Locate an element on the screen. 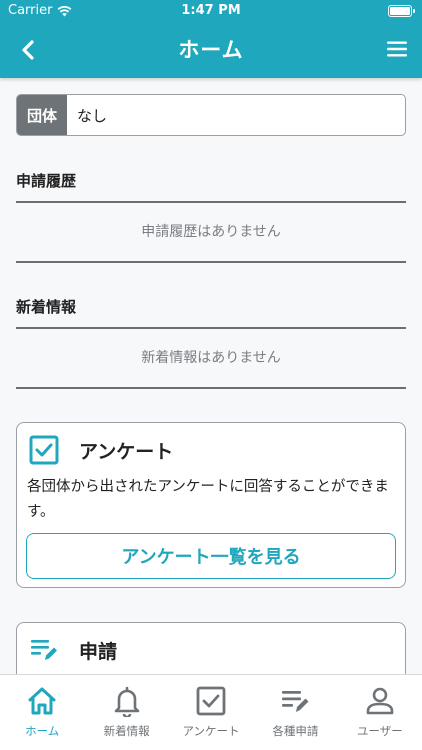 Image resolution: width=422 pixels, height=750 pixels. history-divider-bottom is located at coordinates (211, 262).